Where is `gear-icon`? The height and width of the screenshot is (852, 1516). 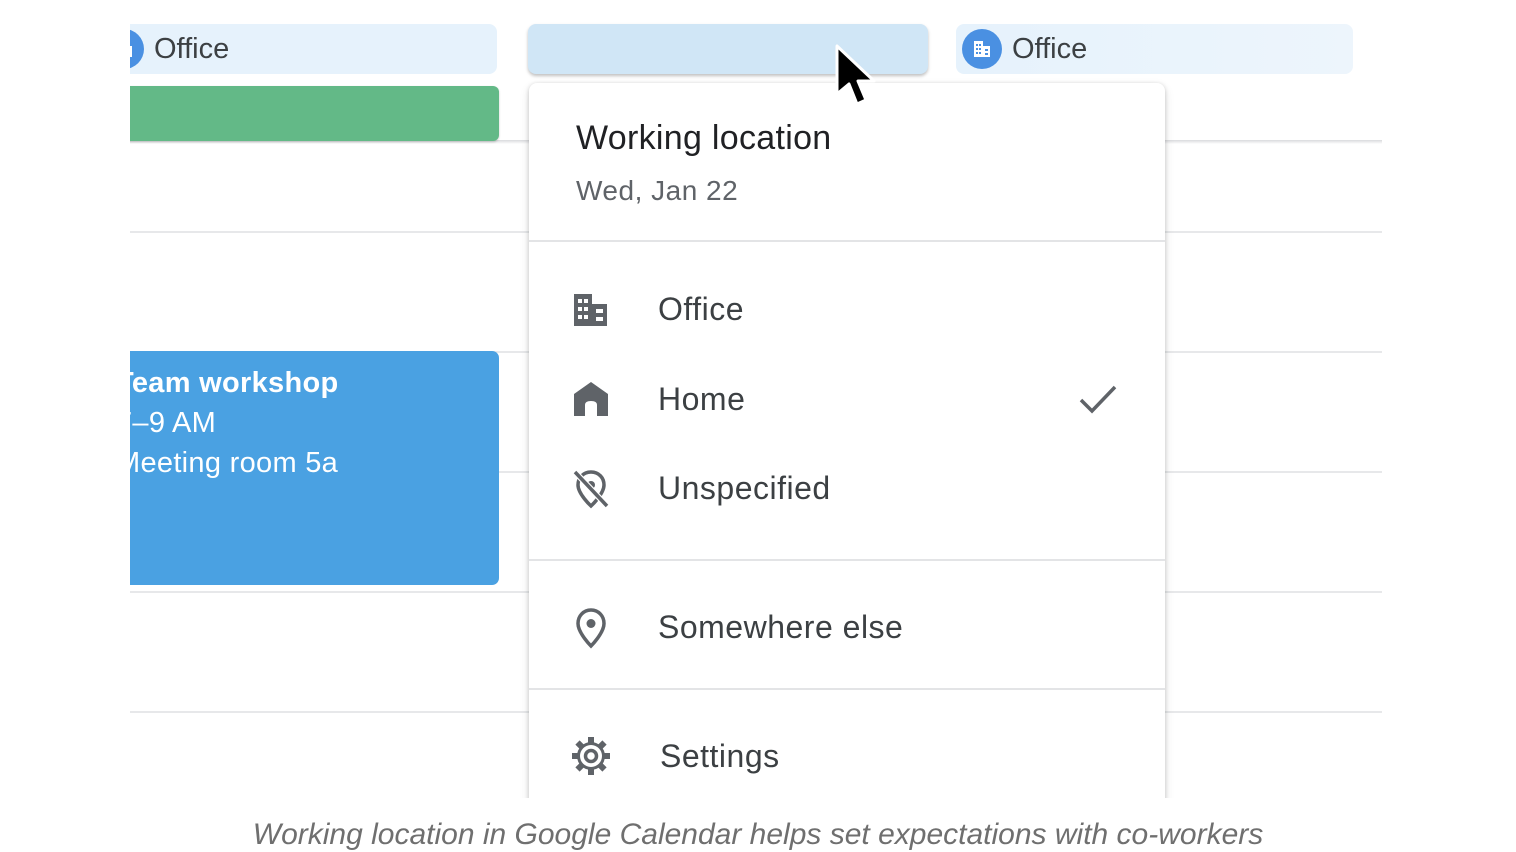
gear-icon is located at coordinates (591, 756).